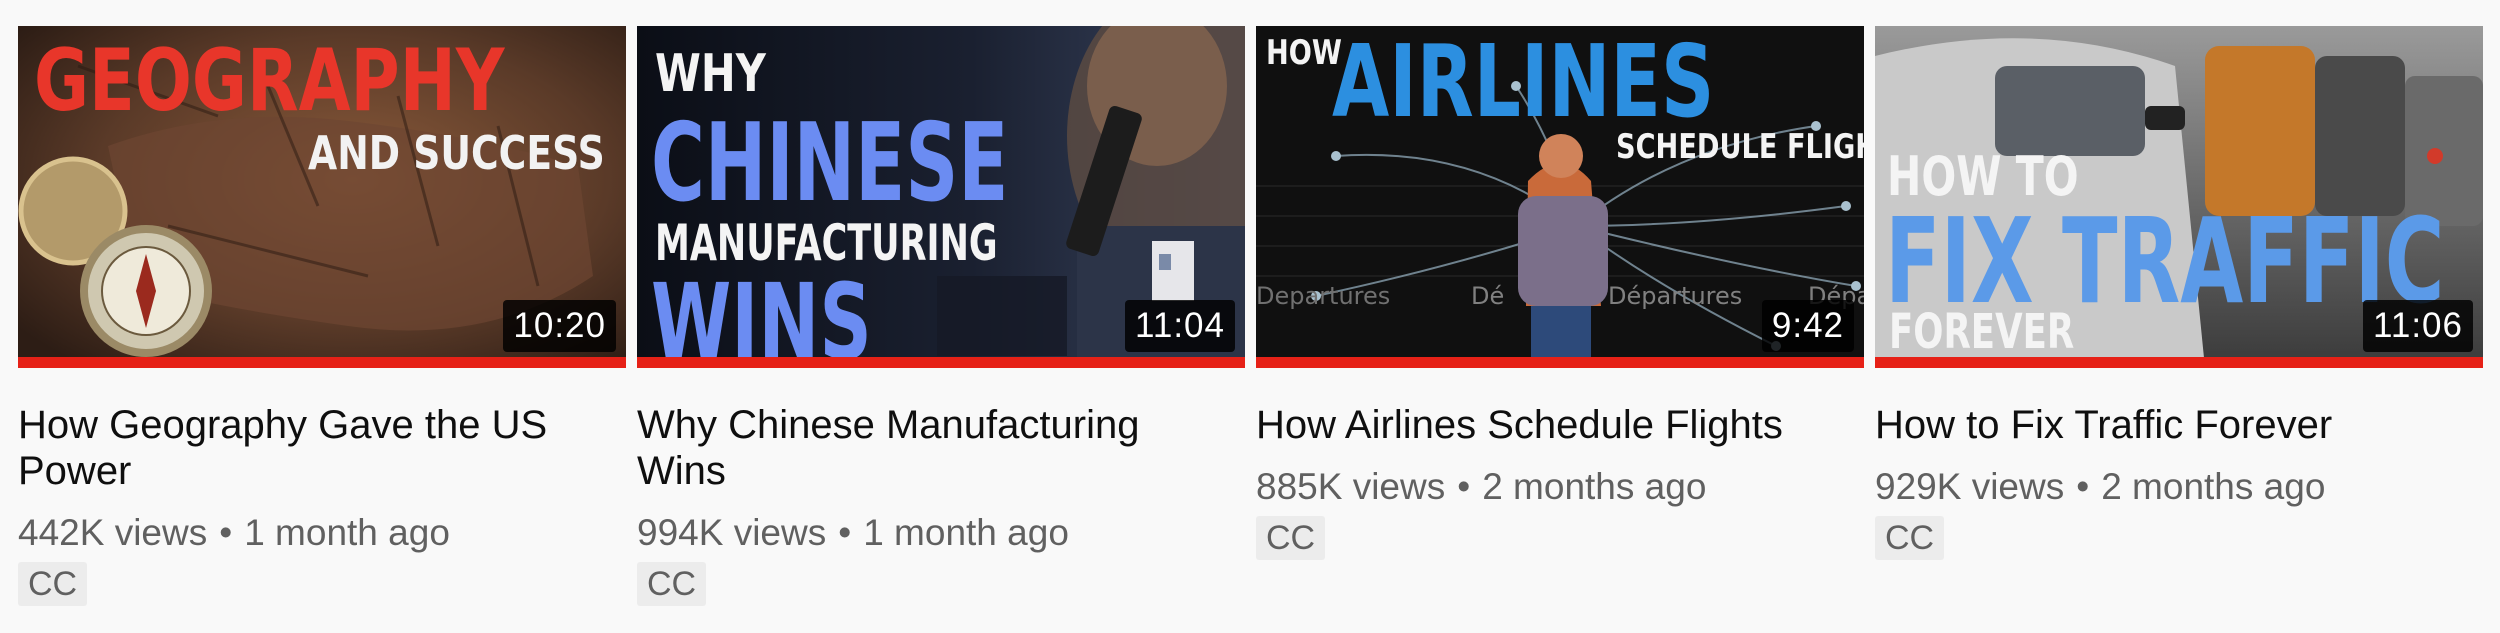  Describe the element at coordinates (830, 163) in the screenshot. I see `thumbnail-headline: CHINESE` at that location.